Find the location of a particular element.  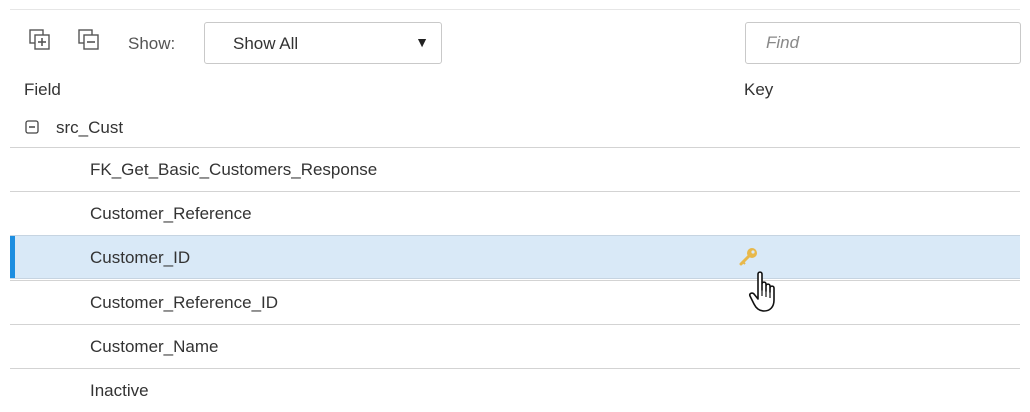

key-icon is located at coordinates (748, 257).